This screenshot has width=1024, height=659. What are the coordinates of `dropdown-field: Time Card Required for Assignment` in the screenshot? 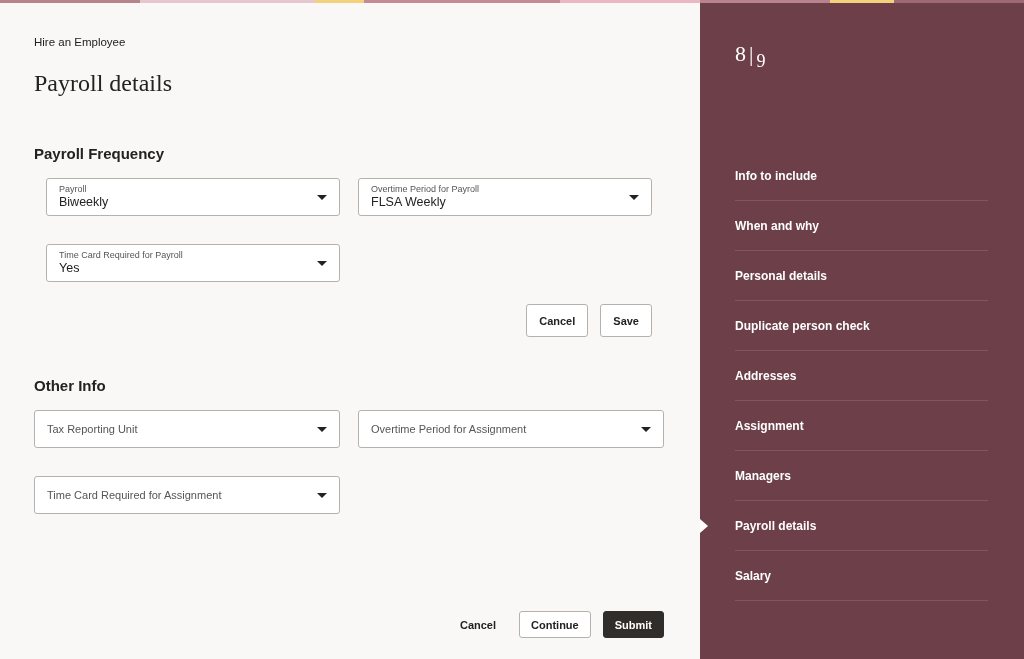 It's located at (187, 495).